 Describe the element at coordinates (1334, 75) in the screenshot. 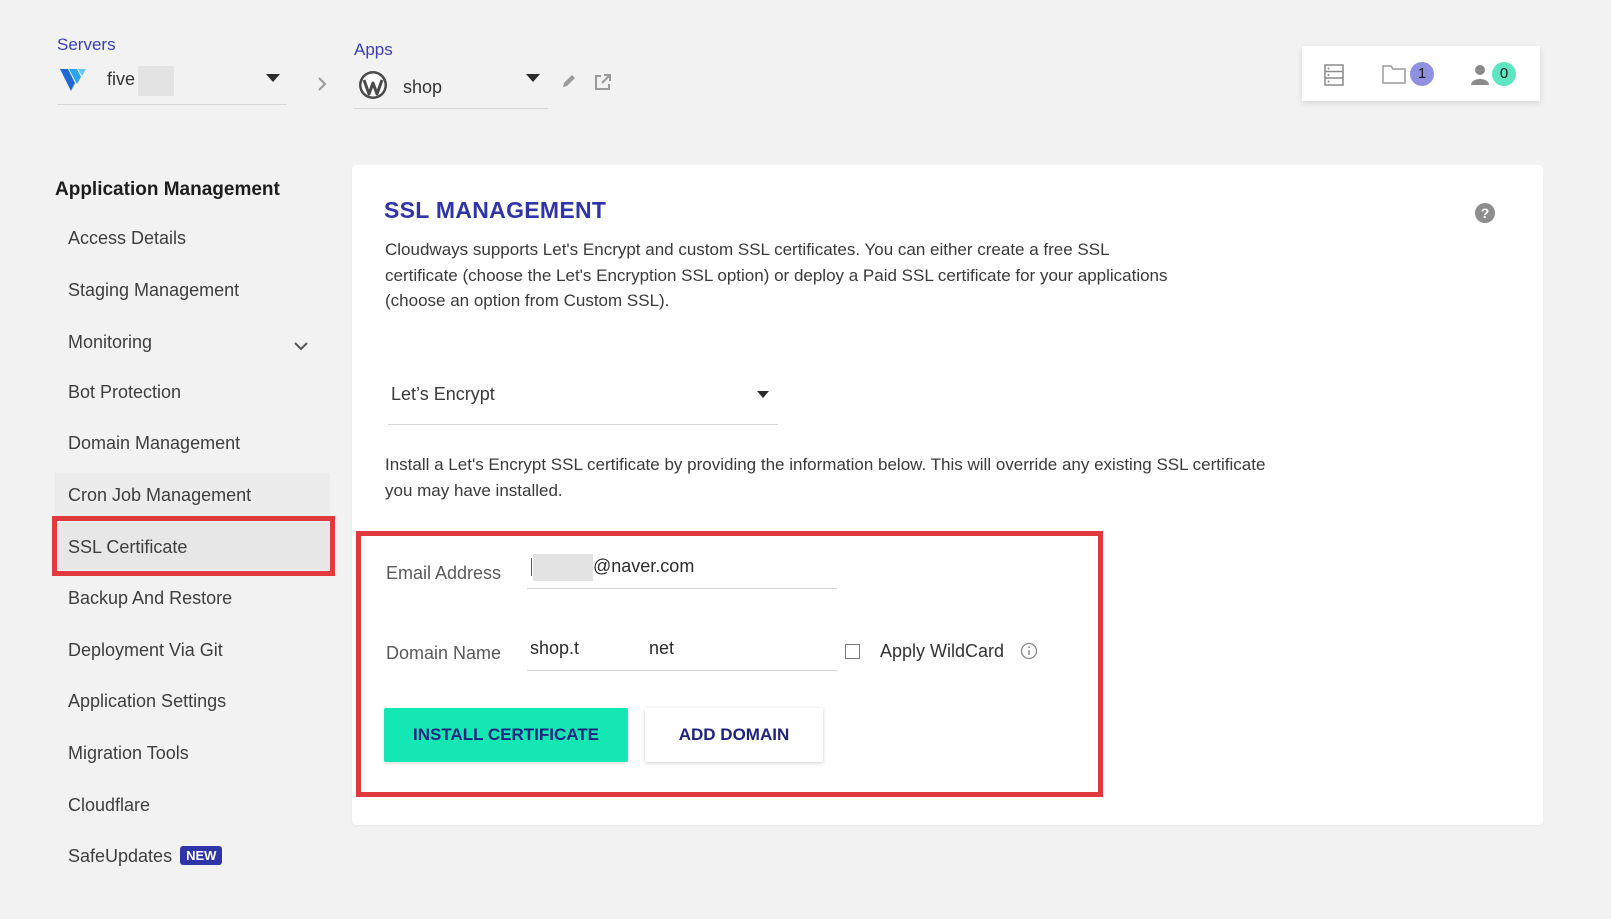

I see `servers-list-icon` at that location.